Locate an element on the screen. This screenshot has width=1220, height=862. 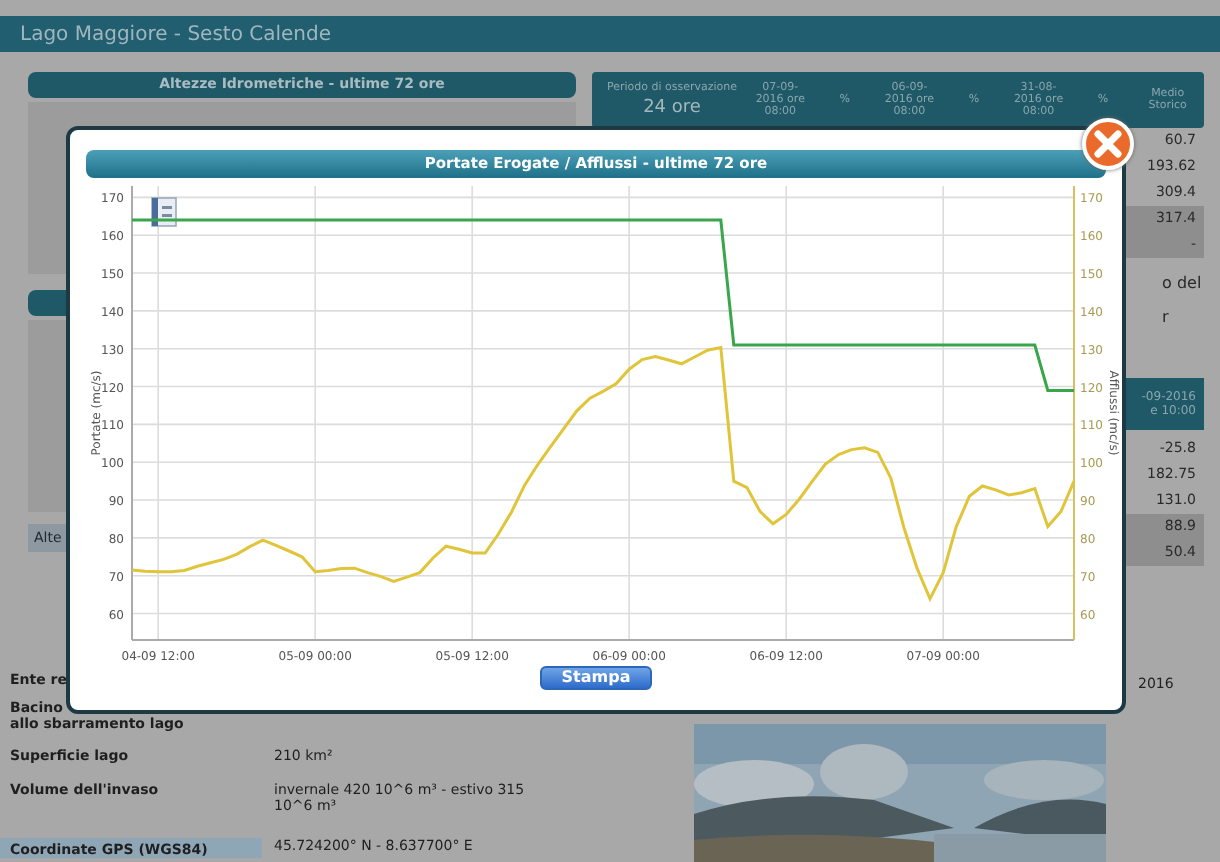
print-button: Stampa is located at coordinates (596, 678).